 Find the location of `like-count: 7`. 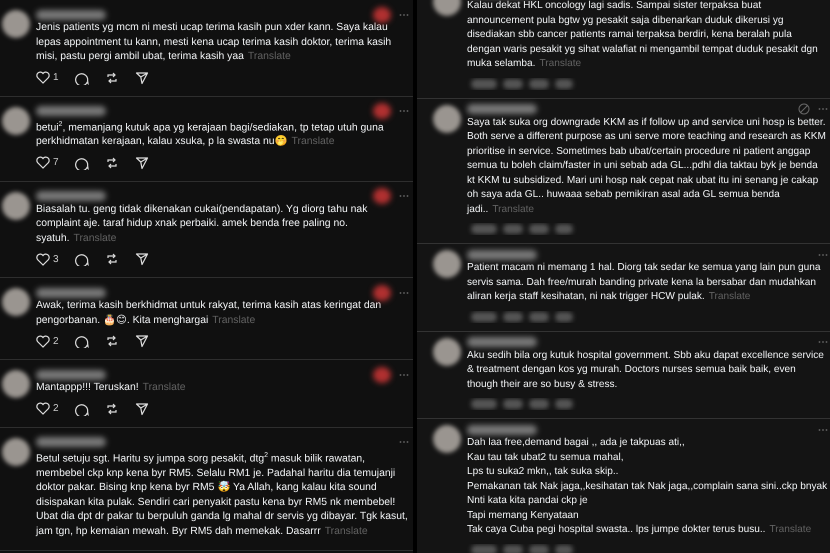

like-count: 7 is located at coordinates (56, 162).